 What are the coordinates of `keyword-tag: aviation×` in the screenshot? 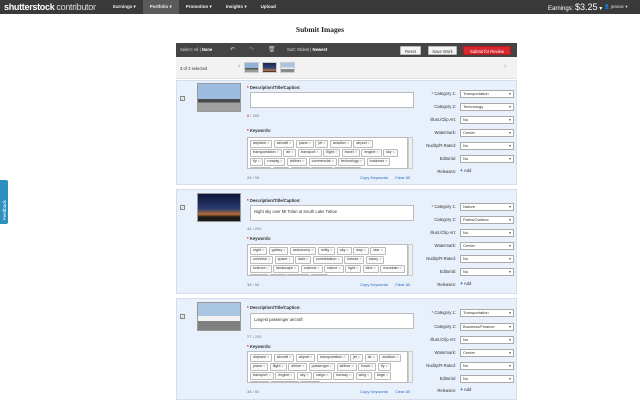 It's located at (340, 144).